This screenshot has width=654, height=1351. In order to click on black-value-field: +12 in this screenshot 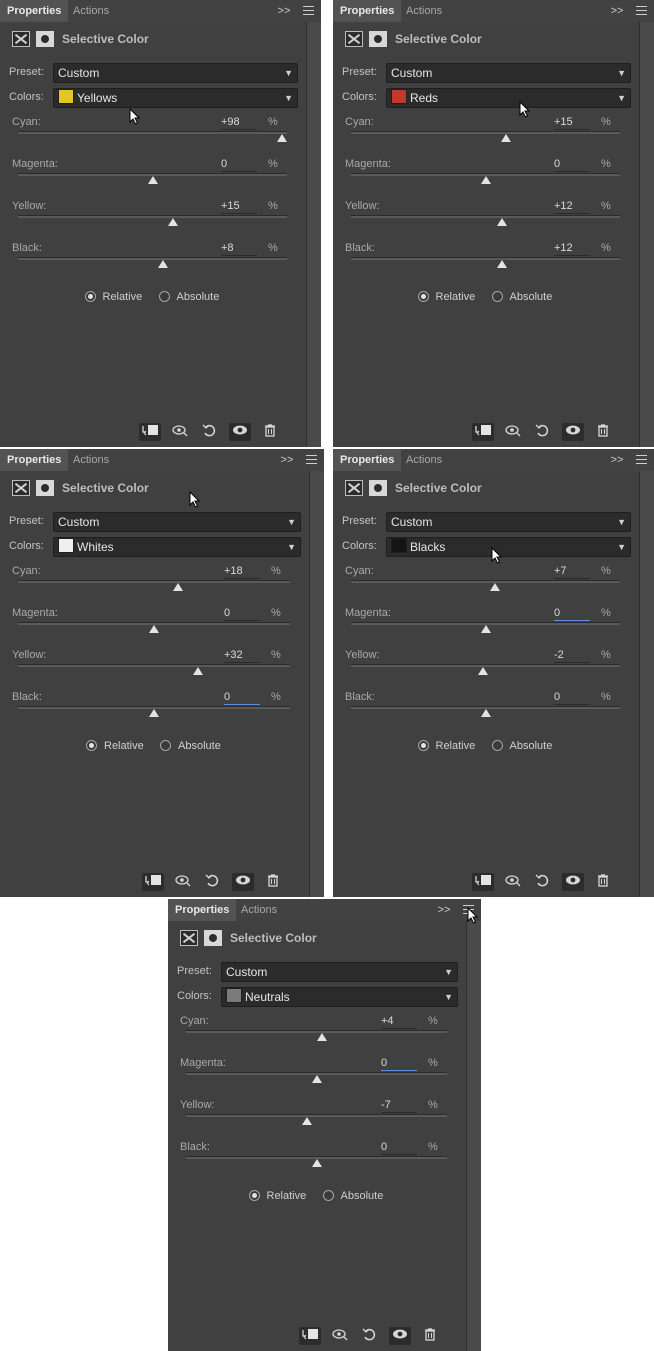, I will do `click(572, 249)`.